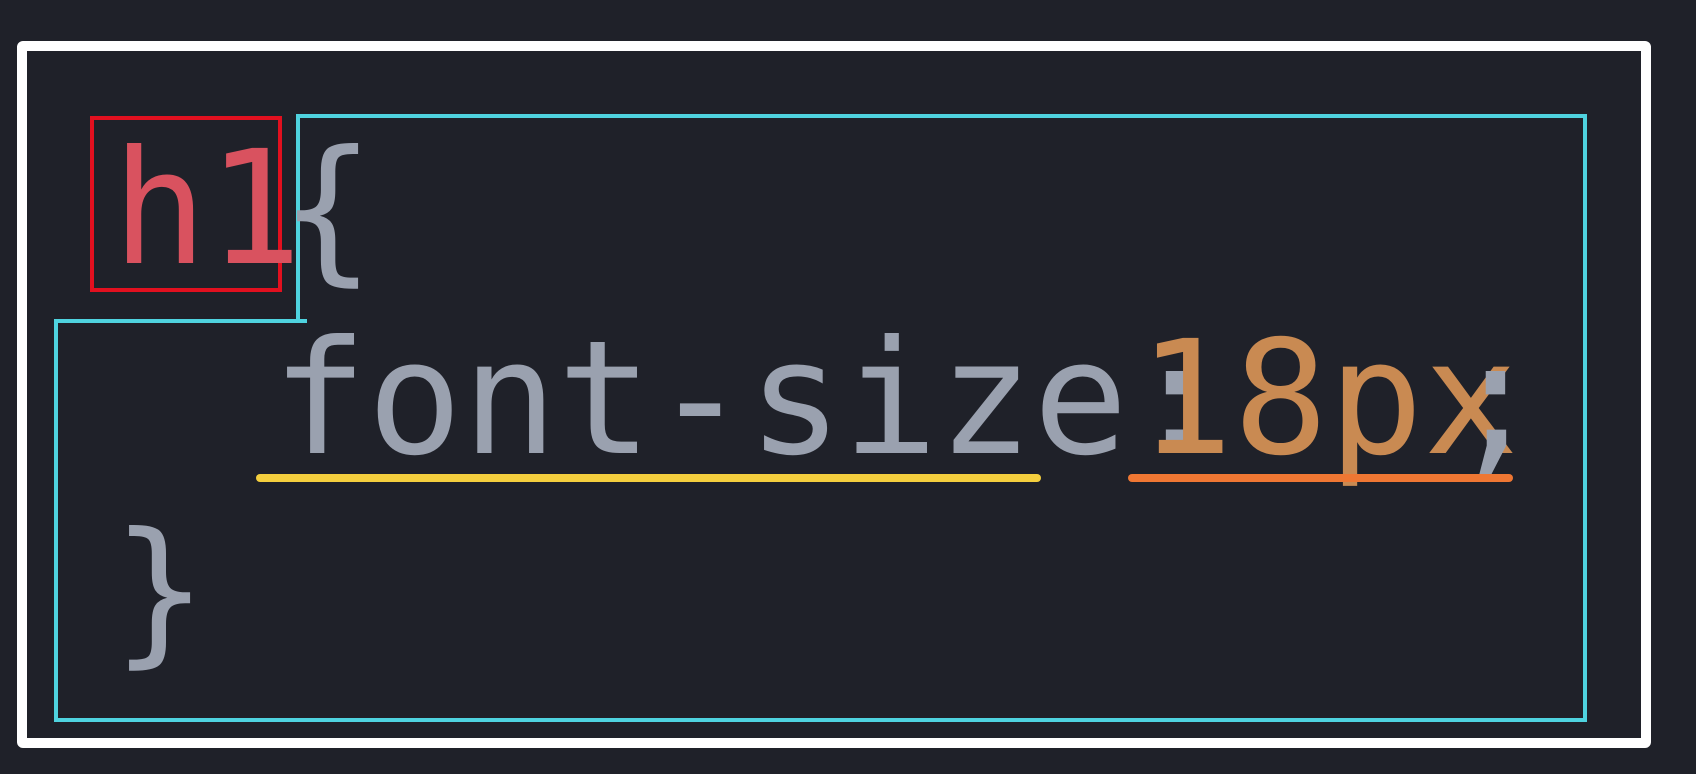 The width and height of the screenshot is (1696, 774). I want to click on selector-text: h1, so click(207, 209).